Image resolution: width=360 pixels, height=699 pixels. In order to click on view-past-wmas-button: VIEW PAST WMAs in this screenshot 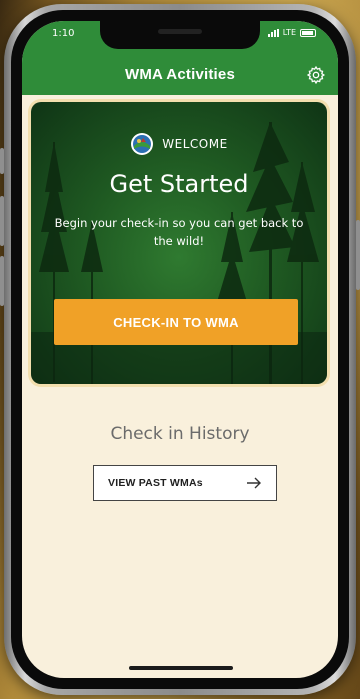, I will do `click(185, 483)`.